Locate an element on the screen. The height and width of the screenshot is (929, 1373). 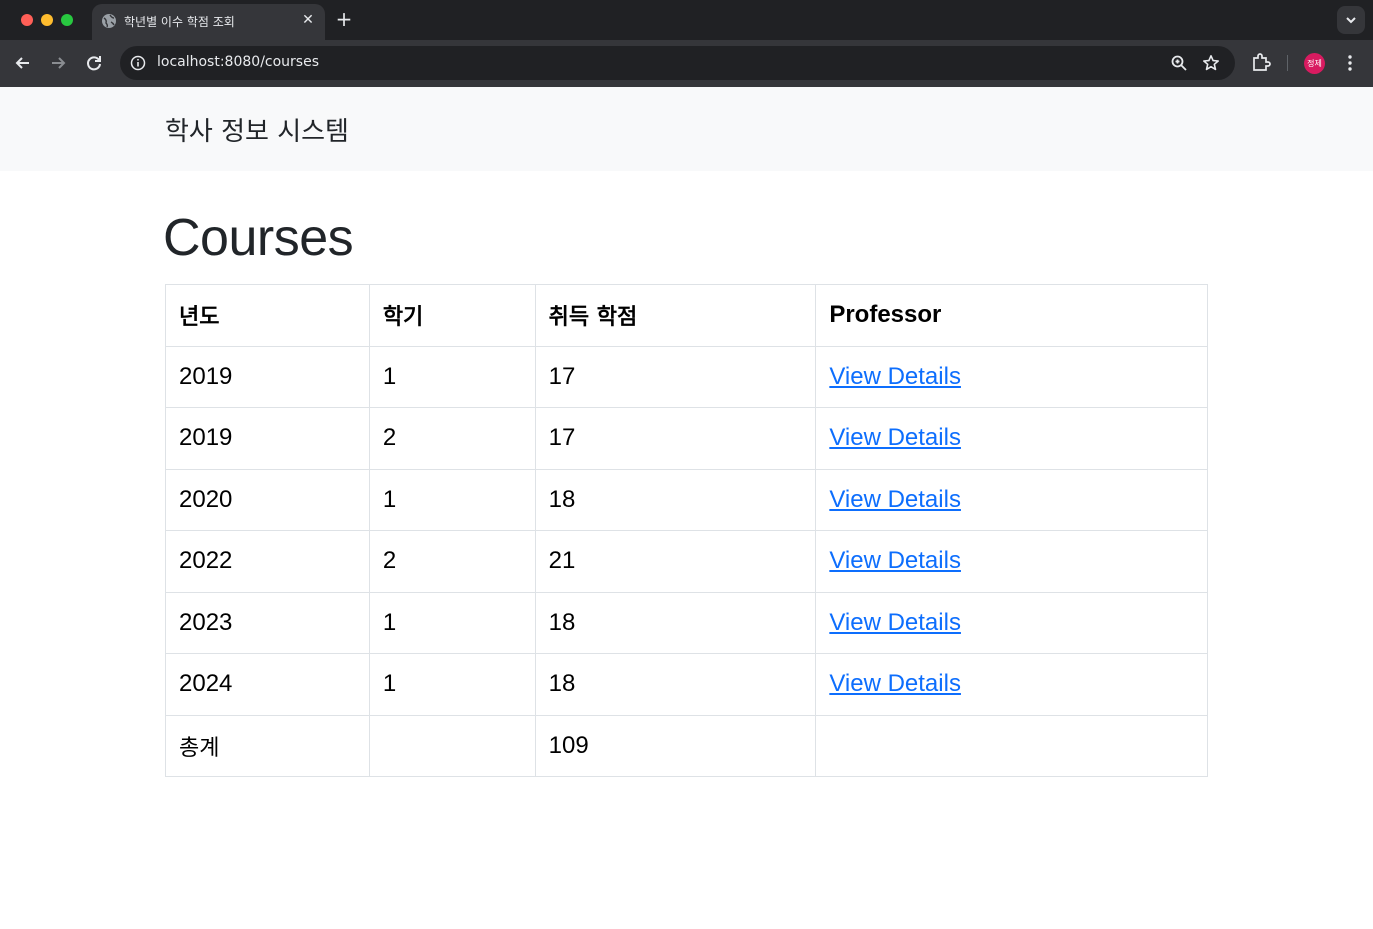
tab-strip: 학년별 이수 학점 조회 ✕ + is located at coordinates (686, 20).